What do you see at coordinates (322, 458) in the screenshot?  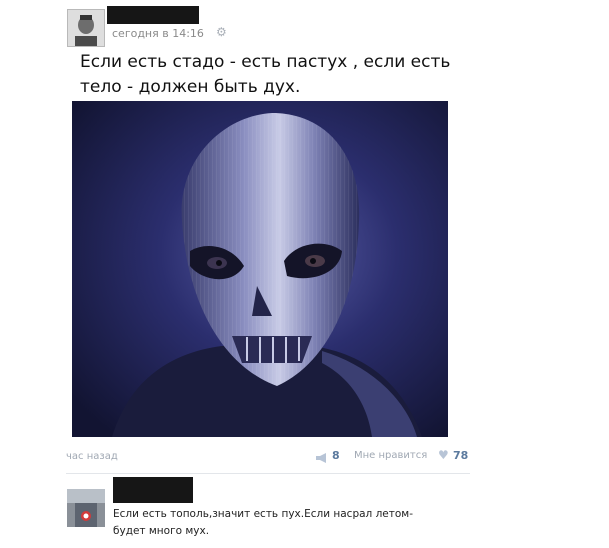 I see `megaphone-icon` at bounding box center [322, 458].